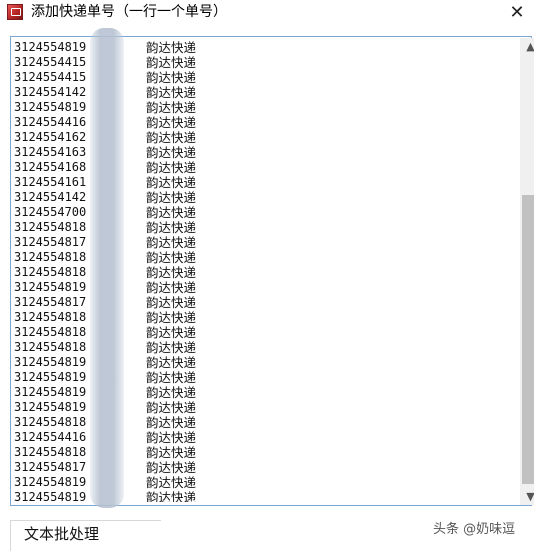 The image size is (534, 551). What do you see at coordinates (267, 531) in the screenshot?
I see `footer: 文本批处理 头条 @奶味逗` at bounding box center [267, 531].